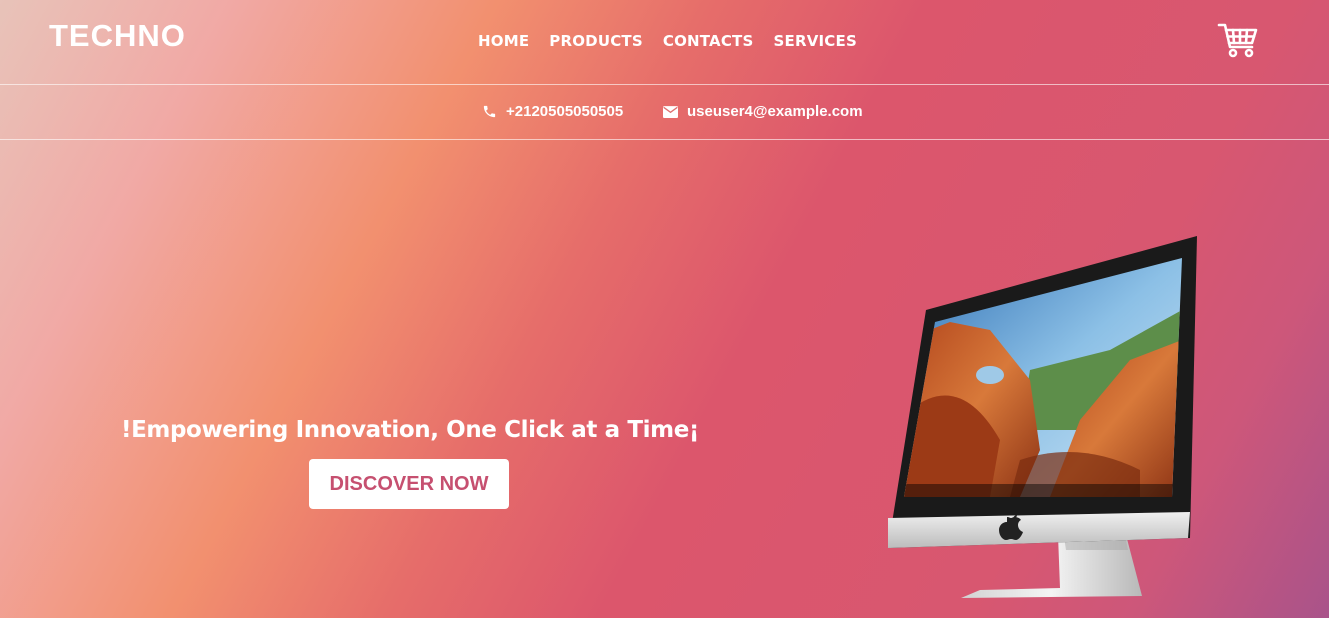 The height and width of the screenshot is (618, 1329). What do you see at coordinates (1238, 41) in the screenshot?
I see `shopping-cart-icon` at bounding box center [1238, 41].